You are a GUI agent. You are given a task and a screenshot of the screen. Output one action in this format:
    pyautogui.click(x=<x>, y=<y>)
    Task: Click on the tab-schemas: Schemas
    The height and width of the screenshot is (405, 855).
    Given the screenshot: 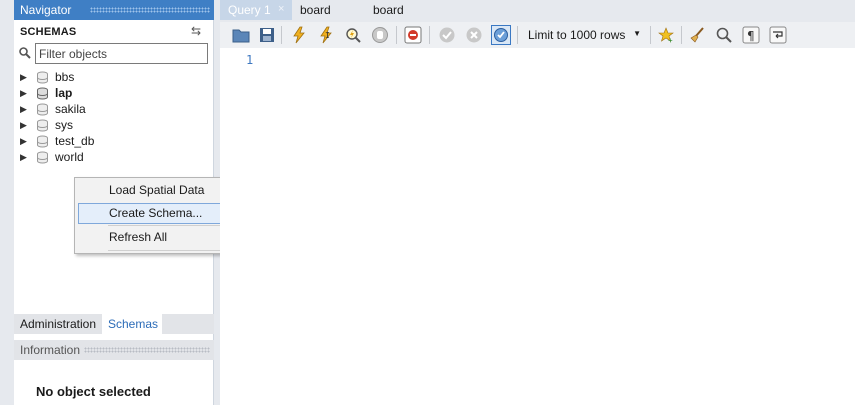 What is the action you would take?
    pyautogui.click(x=132, y=324)
    